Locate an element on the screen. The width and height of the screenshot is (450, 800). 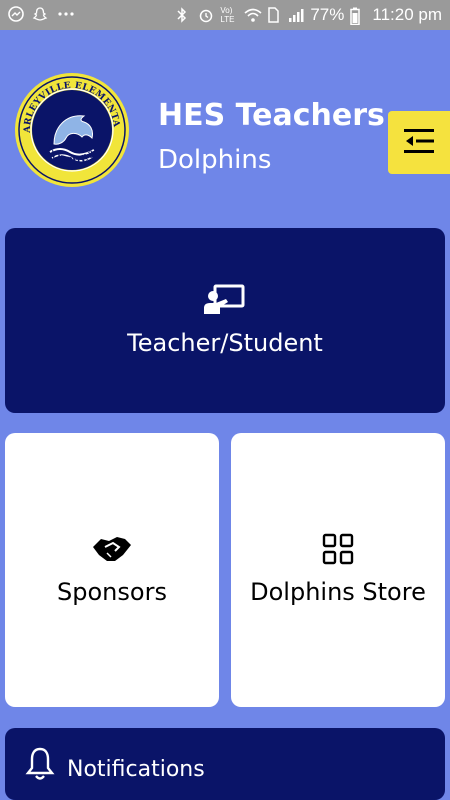
status-bar: Vo) LTE 77% 11:20 pm is located at coordinates (225, 15).